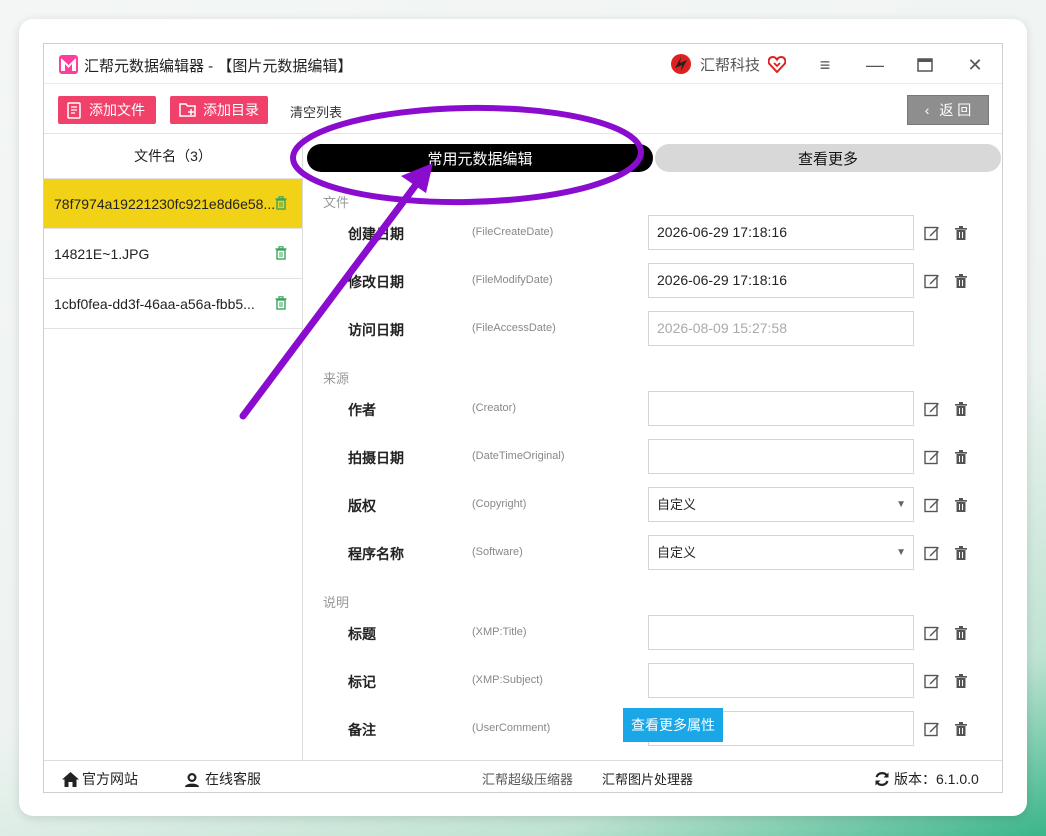 This screenshot has width=1046, height=836. Describe the element at coordinates (901, 552) in the screenshot. I see `dropdown-arrow-icon: ▼` at that location.